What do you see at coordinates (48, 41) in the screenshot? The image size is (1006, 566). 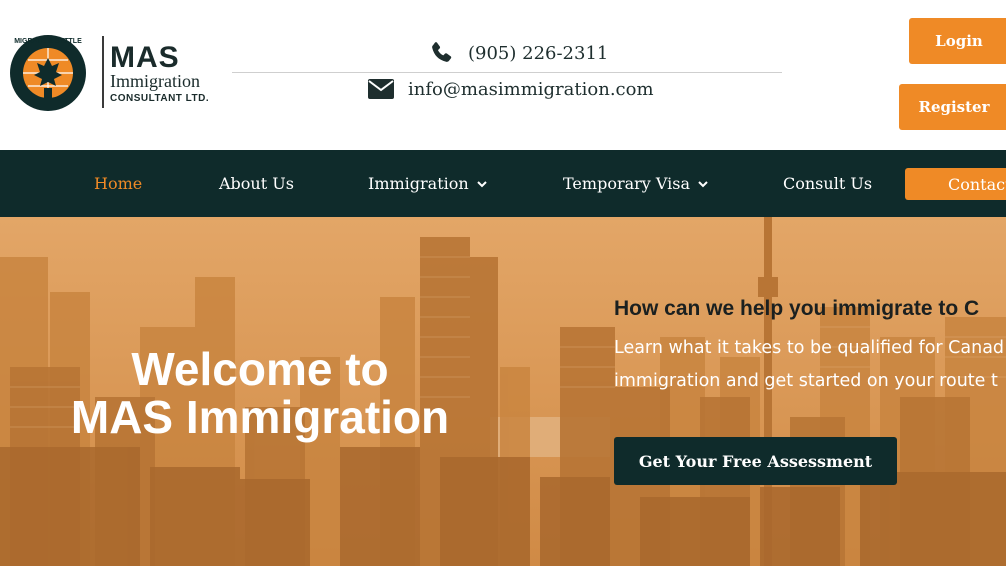 I see `logo-emblem-text: MIGRATE & SETTLE` at bounding box center [48, 41].